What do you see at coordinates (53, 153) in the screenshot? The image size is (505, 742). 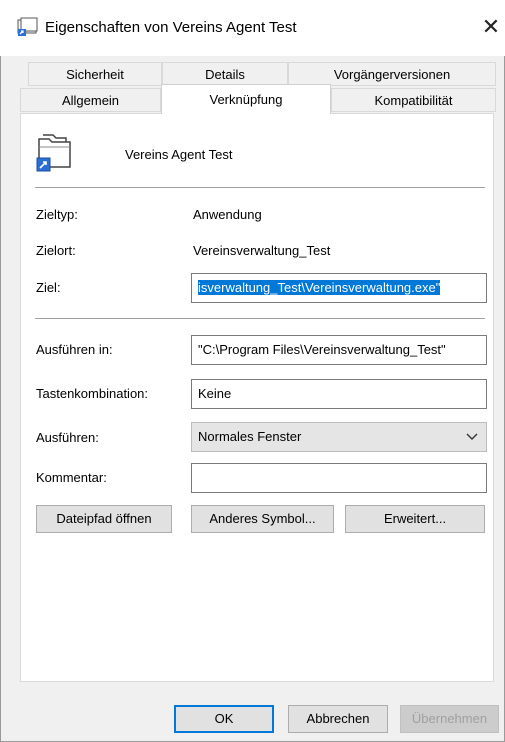 I see `folder-shortcut-icon` at bounding box center [53, 153].